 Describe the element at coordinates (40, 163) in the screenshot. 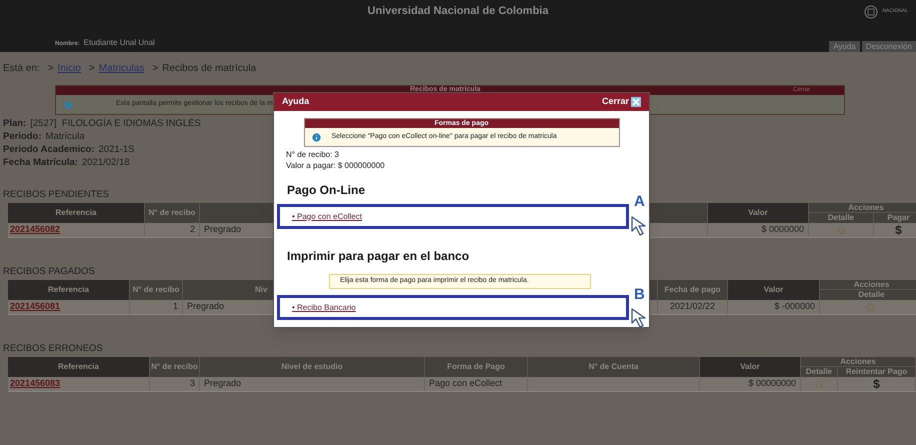

I see `info-label: Fecha Matrícula:` at that location.